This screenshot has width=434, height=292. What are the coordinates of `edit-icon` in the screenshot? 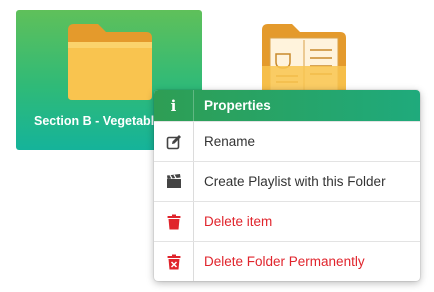 It's located at (174, 141).